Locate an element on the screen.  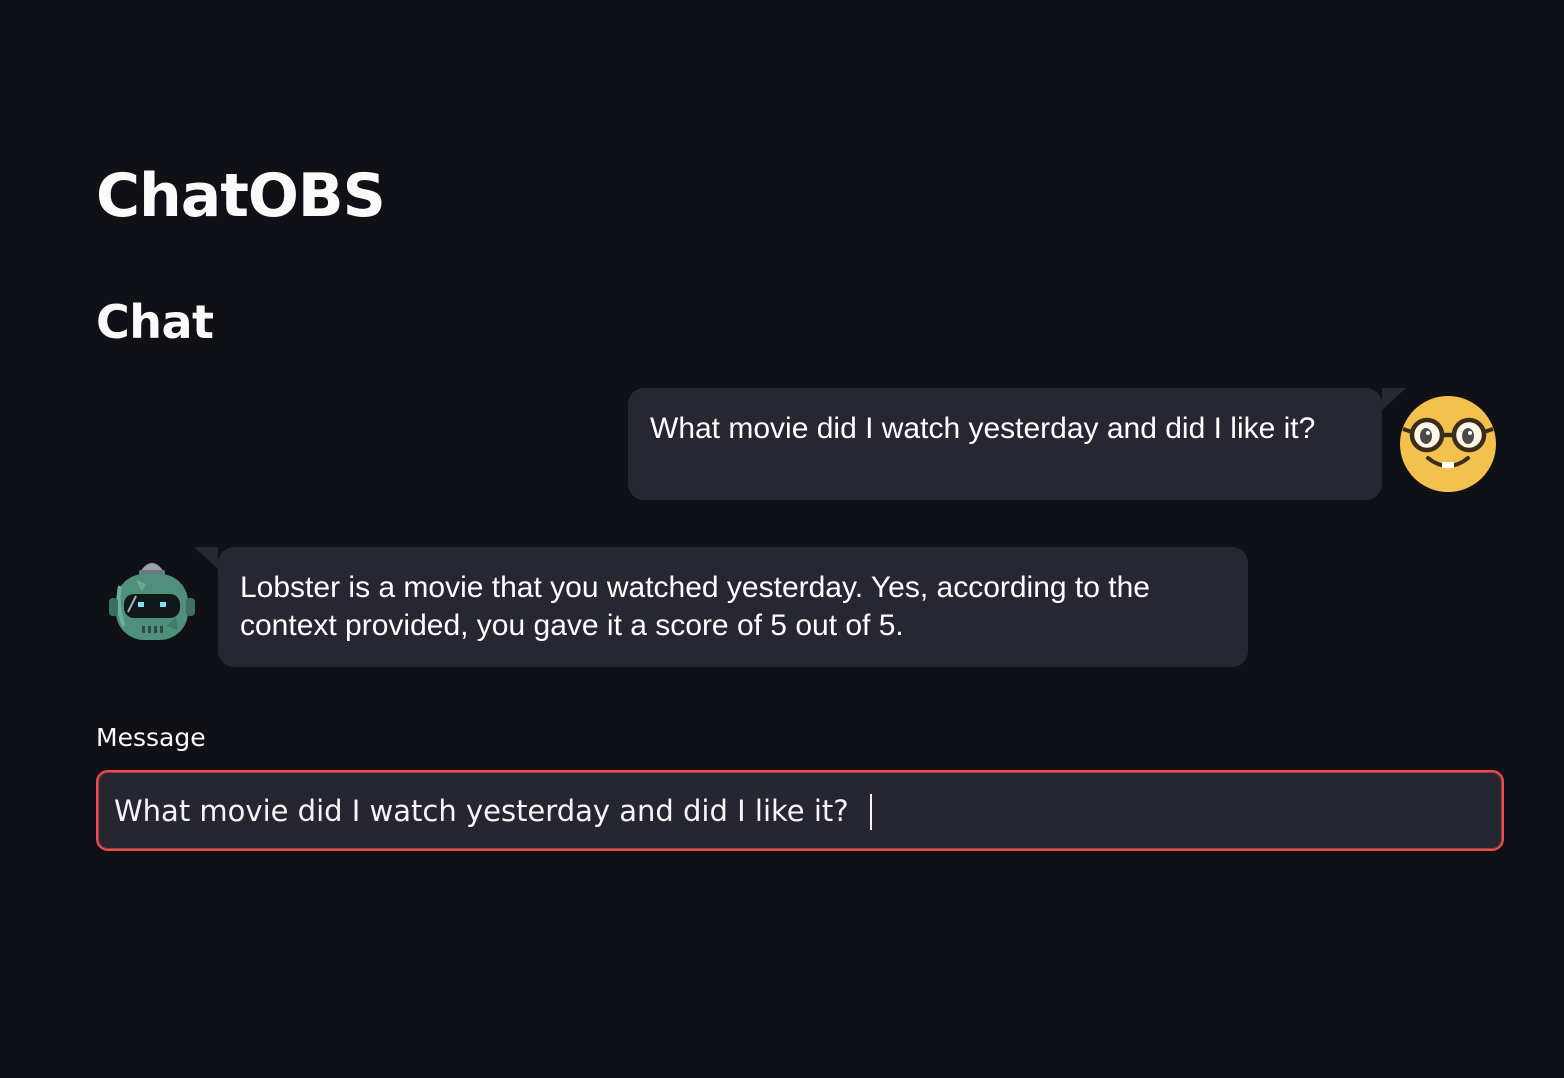
message-input-container is located at coordinates (800, 810).